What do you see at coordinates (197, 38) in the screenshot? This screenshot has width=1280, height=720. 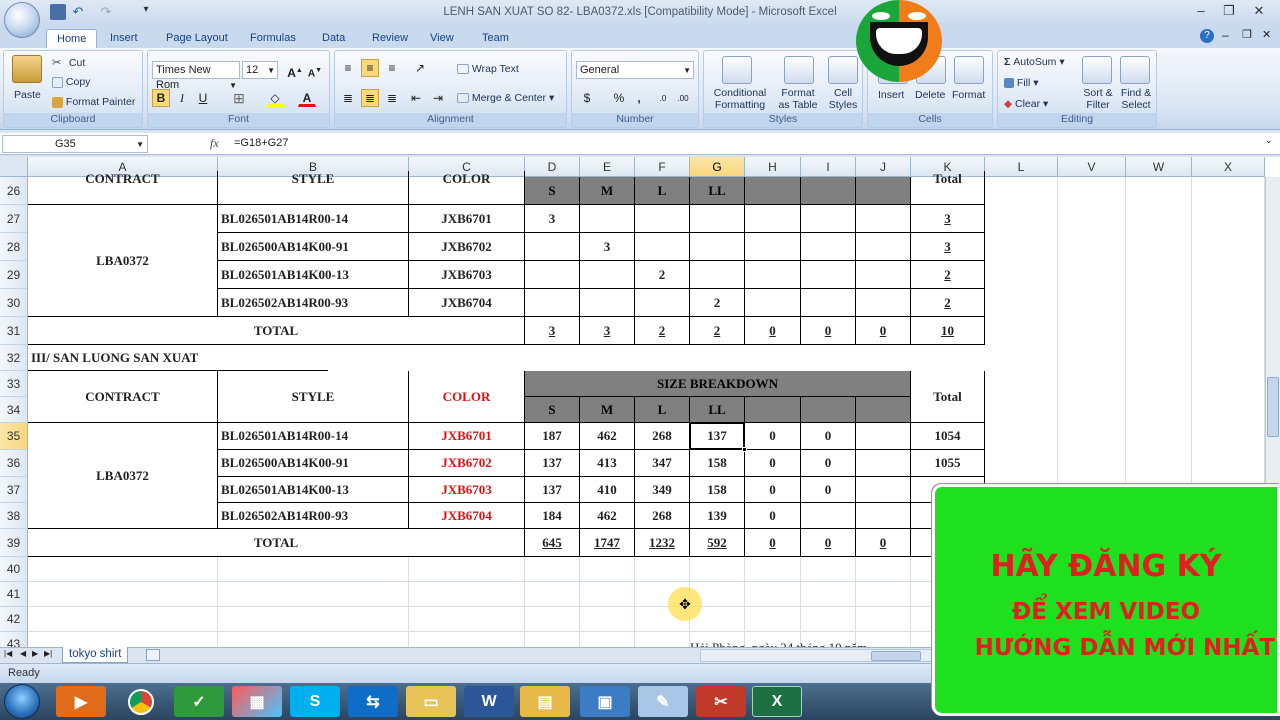 I see `tab-page-layout: Page Layout` at bounding box center [197, 38].